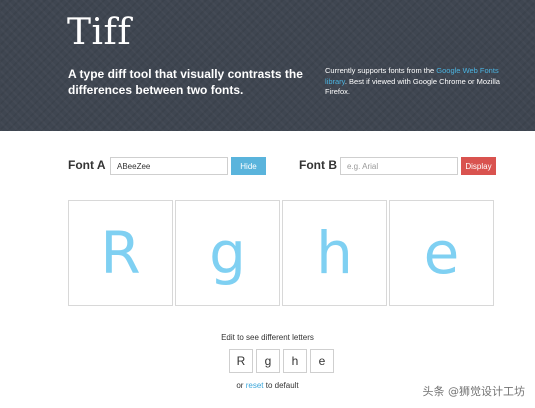 The height and width of the screenshot is (408, 535). What do you see at coordinates (281, 361) in the screenshot?
I see `edit-letters-row` at bounding box center [281, 361].